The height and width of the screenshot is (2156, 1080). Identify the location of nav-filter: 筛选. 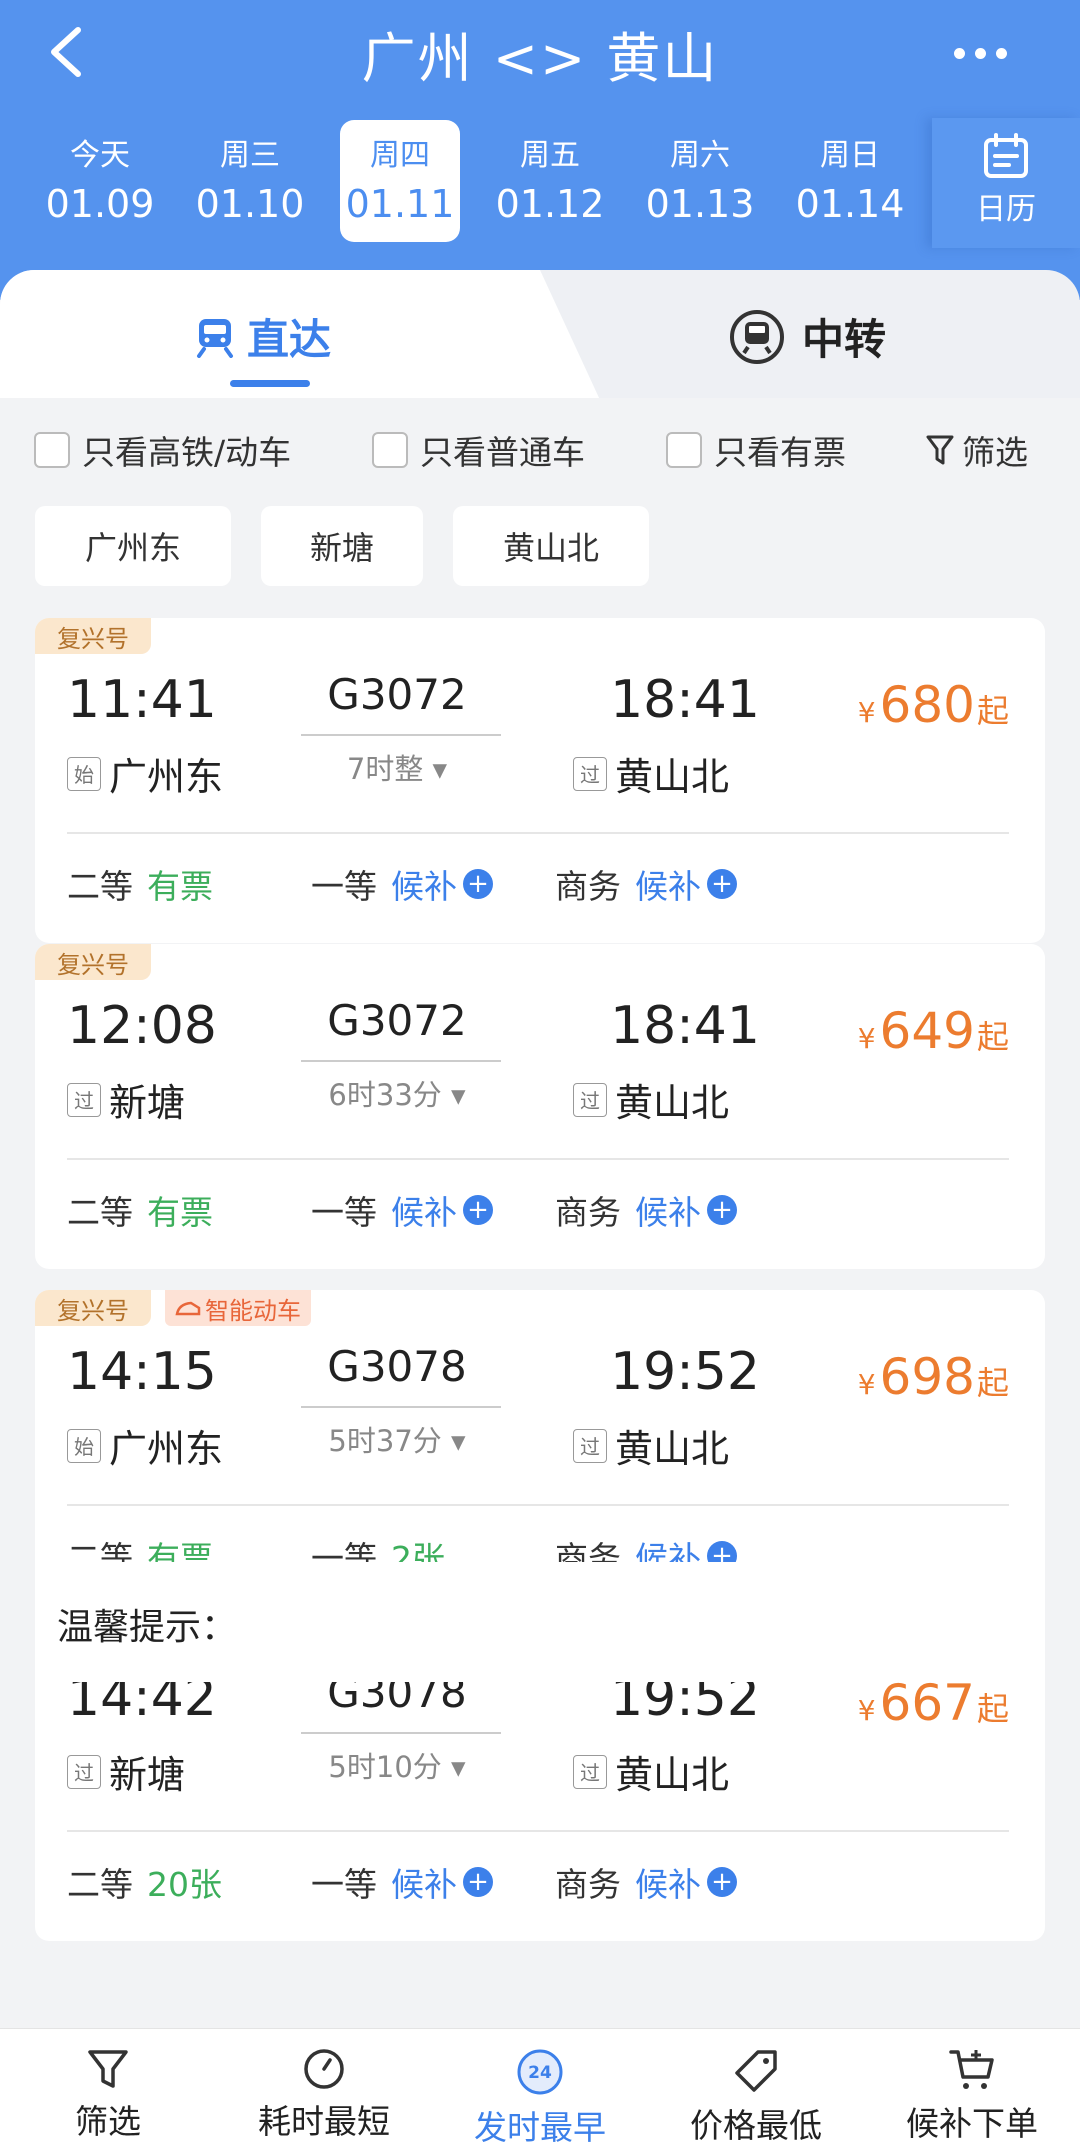
(108, 2092).